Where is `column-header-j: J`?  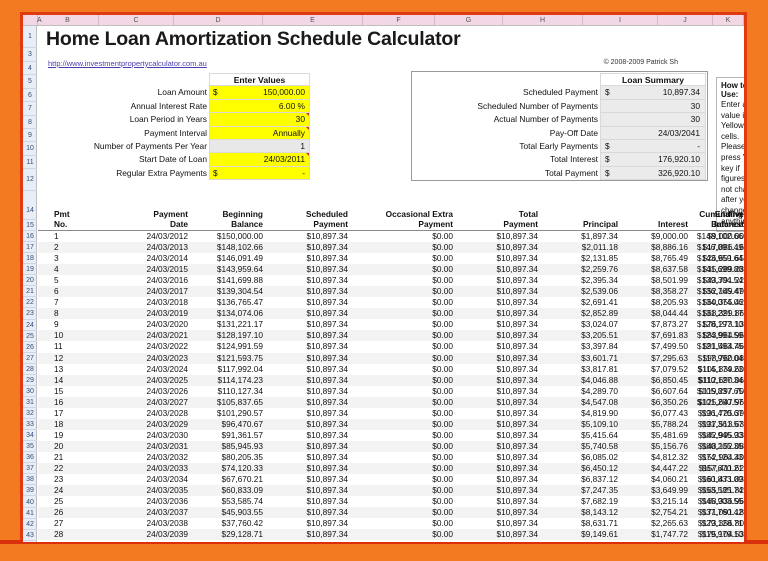
column-header-j: J is located at coordinates (685, 20).